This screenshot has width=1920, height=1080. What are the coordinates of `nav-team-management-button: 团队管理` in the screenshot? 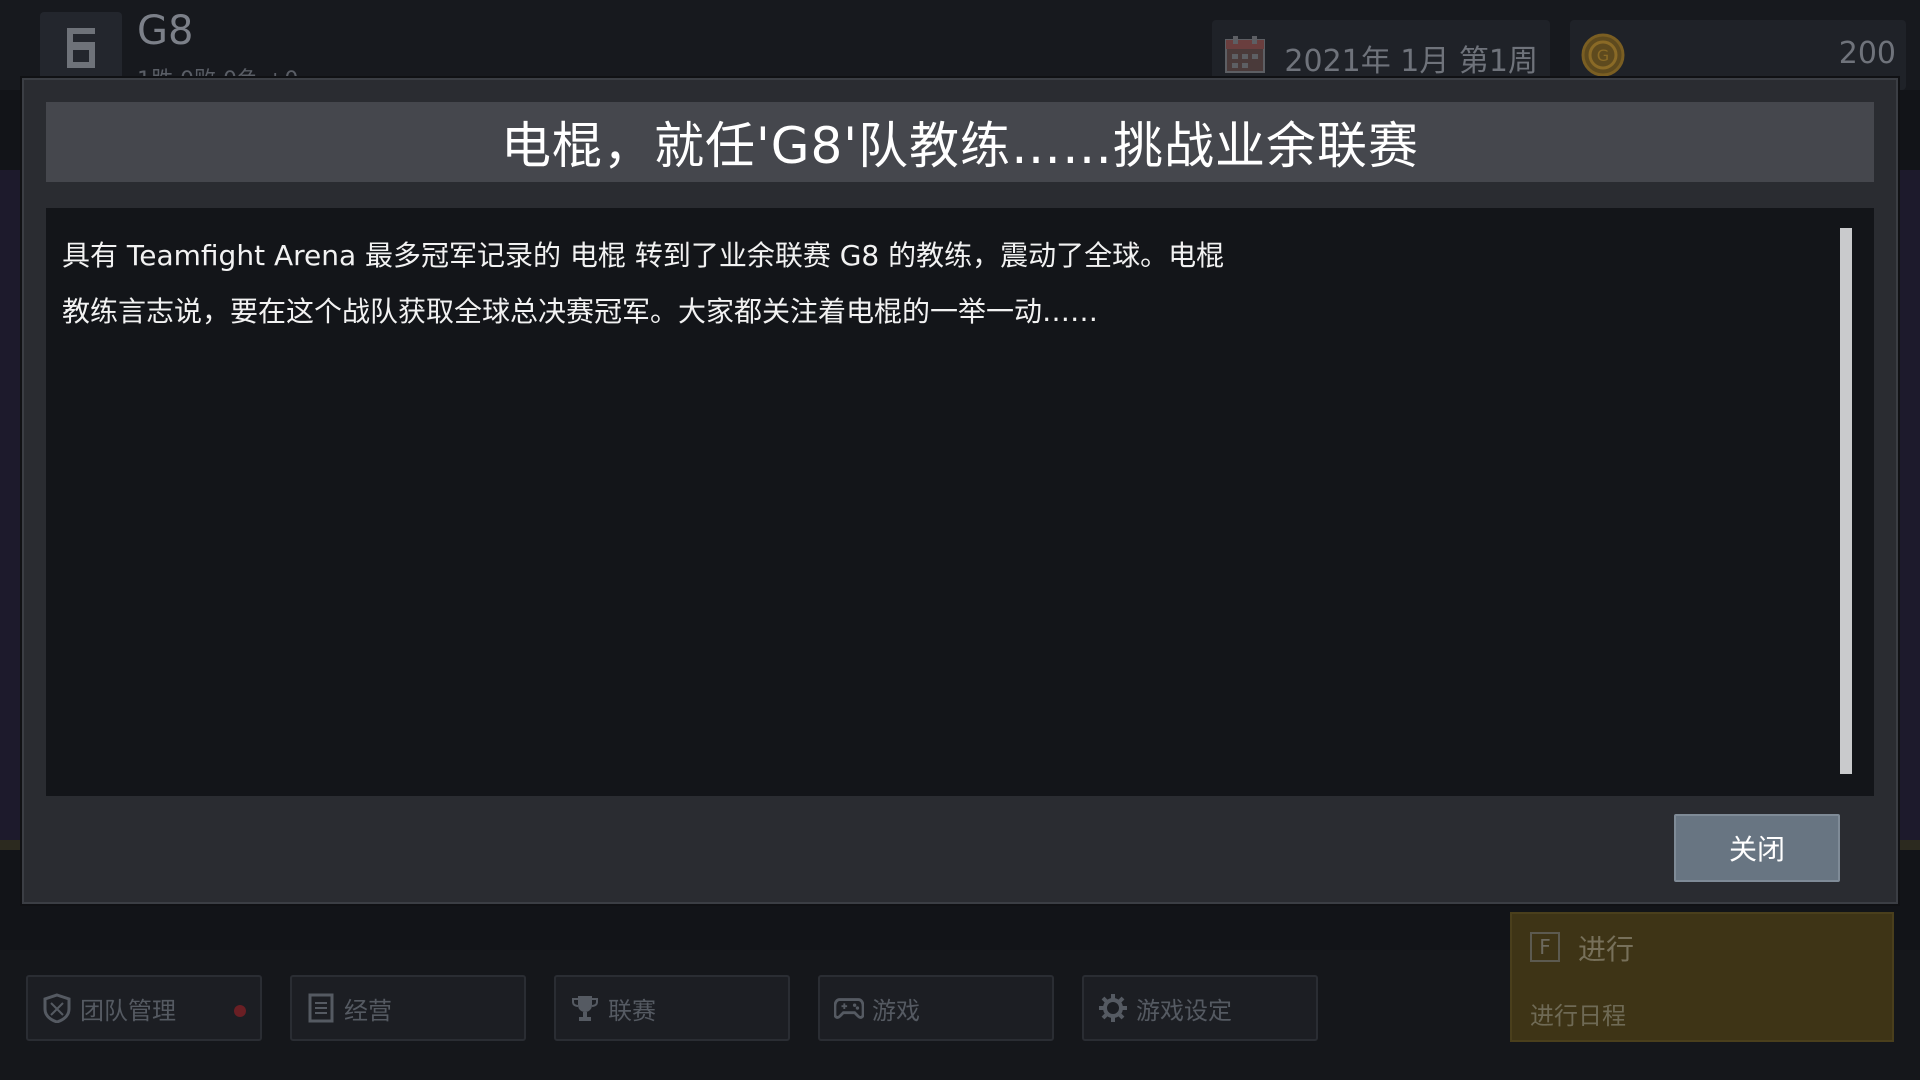 It's located at (144, 1008).